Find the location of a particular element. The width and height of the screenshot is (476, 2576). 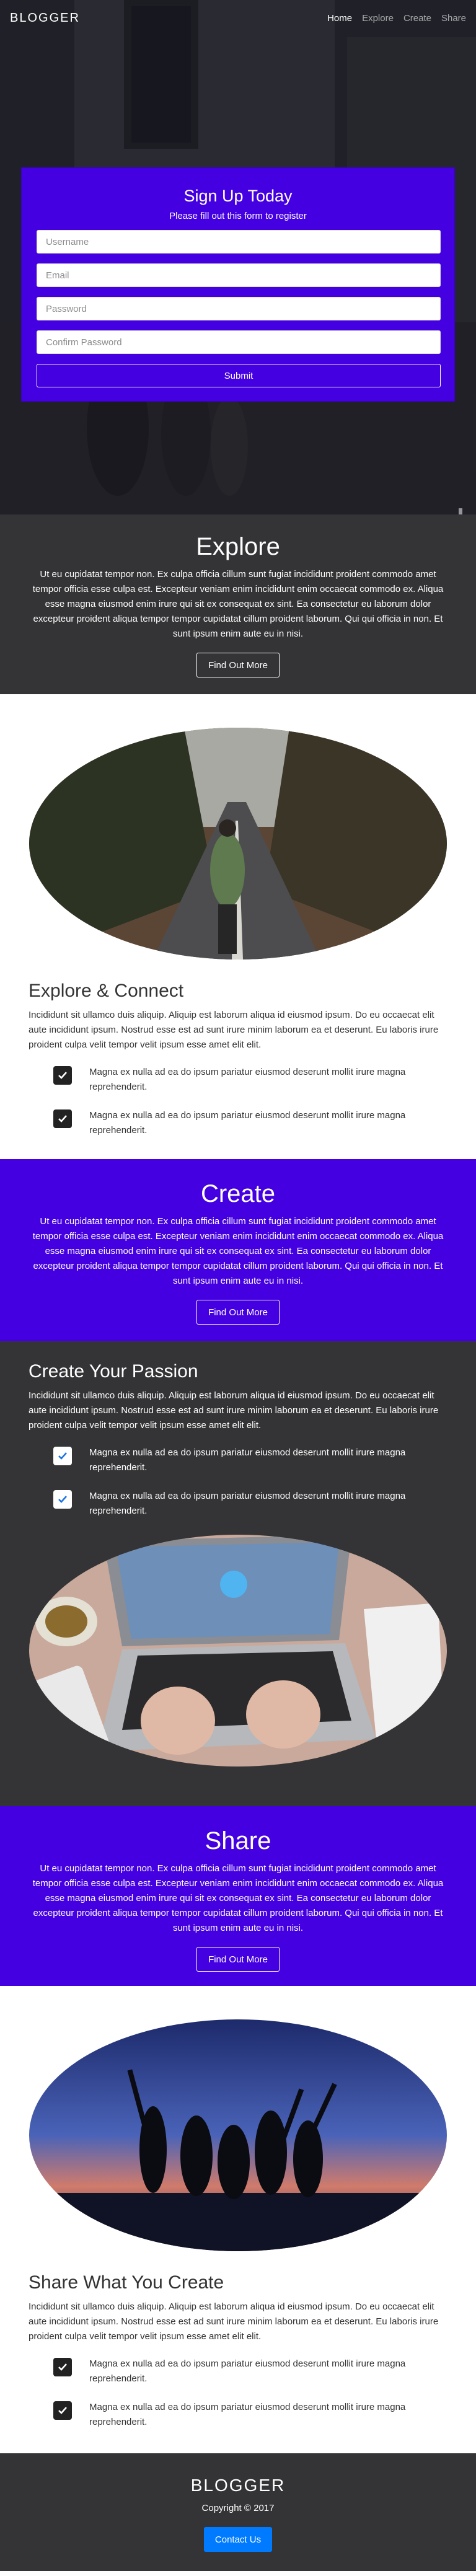

nav-link-explore: Explore is located at coordinates (378, 18).